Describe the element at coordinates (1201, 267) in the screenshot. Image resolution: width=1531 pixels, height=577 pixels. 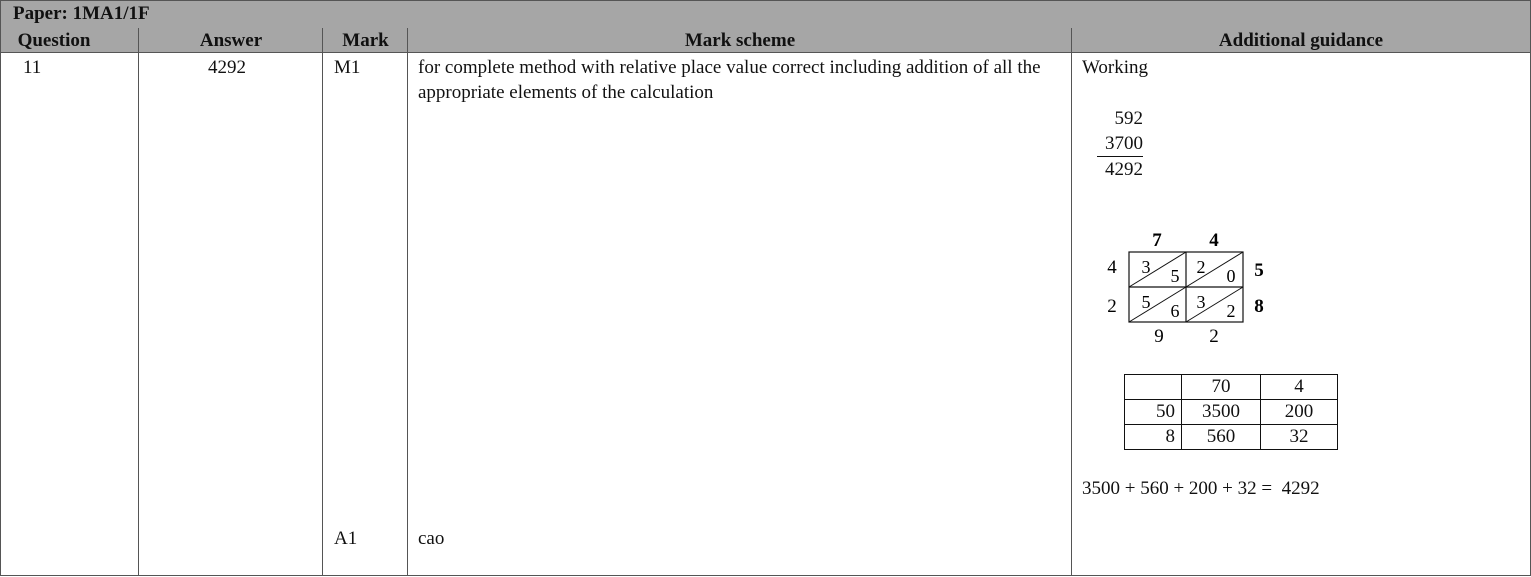
I see `lattice-cell-tens: 2` at that location.